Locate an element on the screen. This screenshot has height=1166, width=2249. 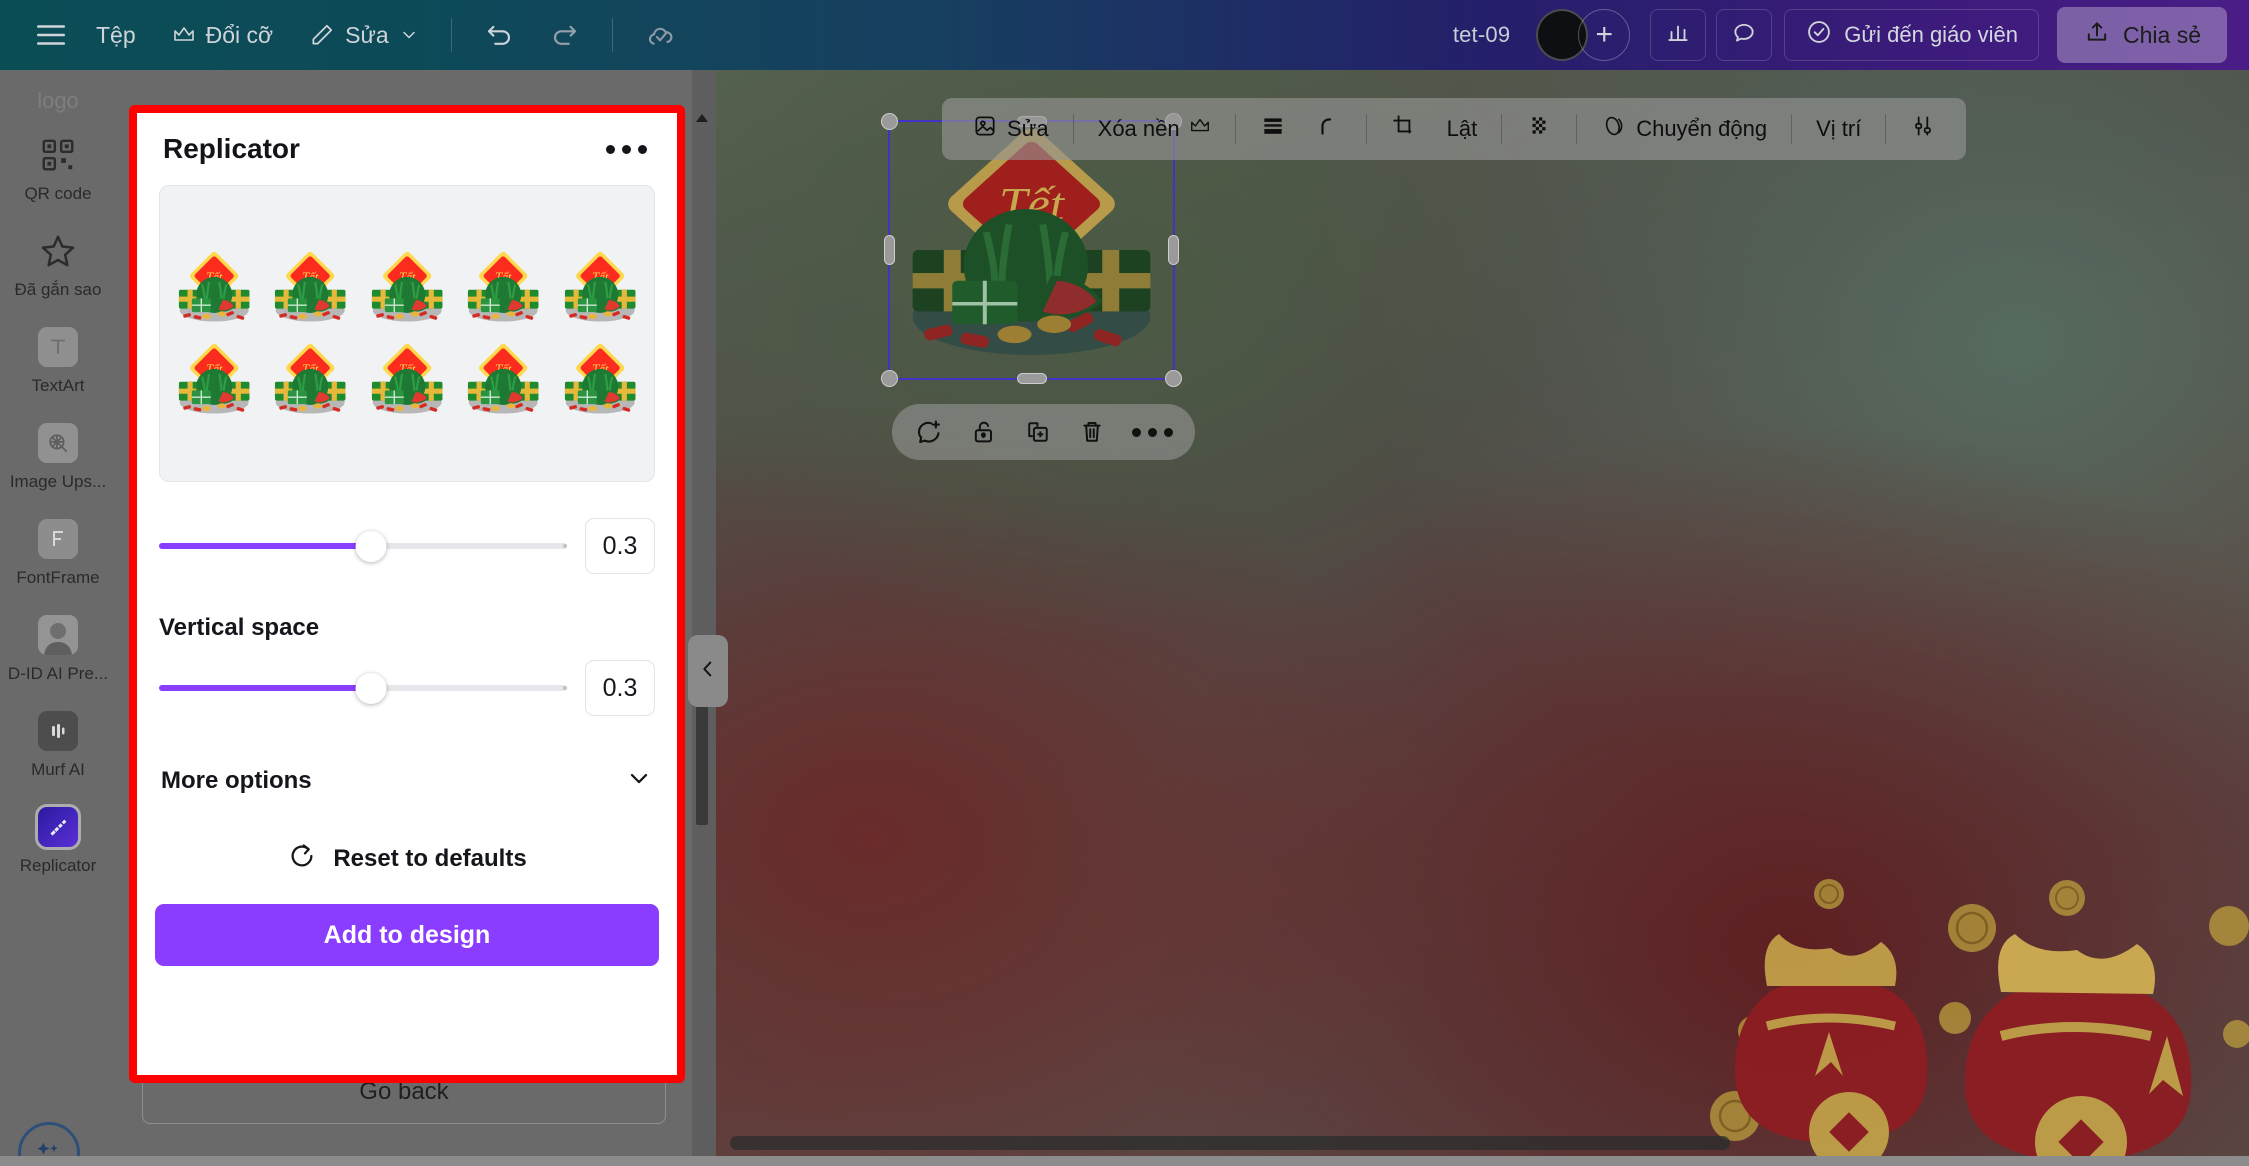
object-properties-toolbar: Sửa Xóa nền Lật Chuyển động Vị trí is located at coordinates (1454, 129).